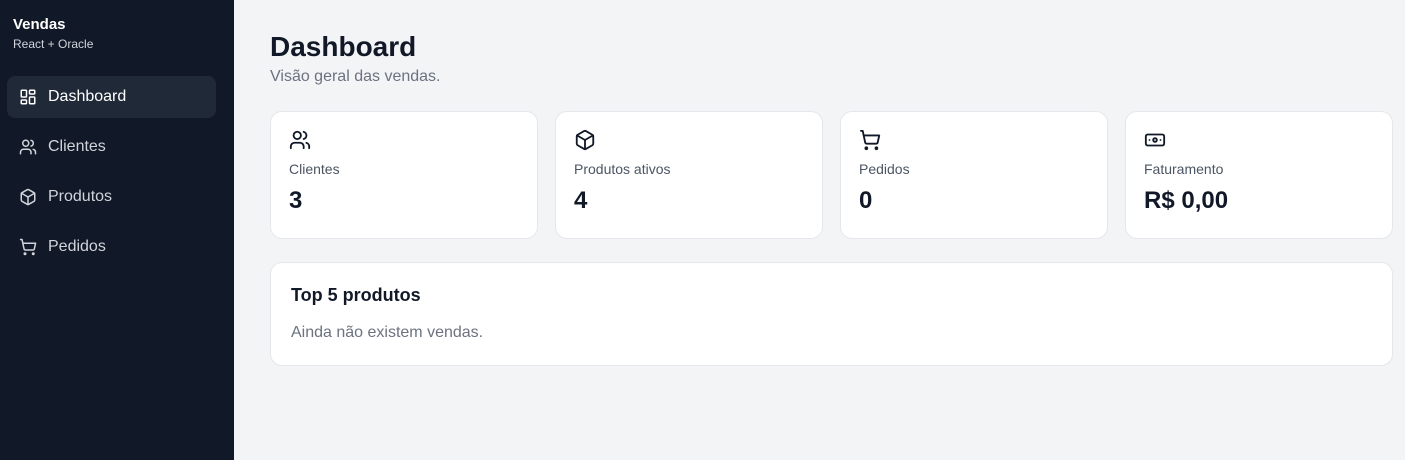 The image size is (1405, 460). Describe the element at coordinates (39, 24) in the screenshot. I see `brand-title: Vendas` at that location.